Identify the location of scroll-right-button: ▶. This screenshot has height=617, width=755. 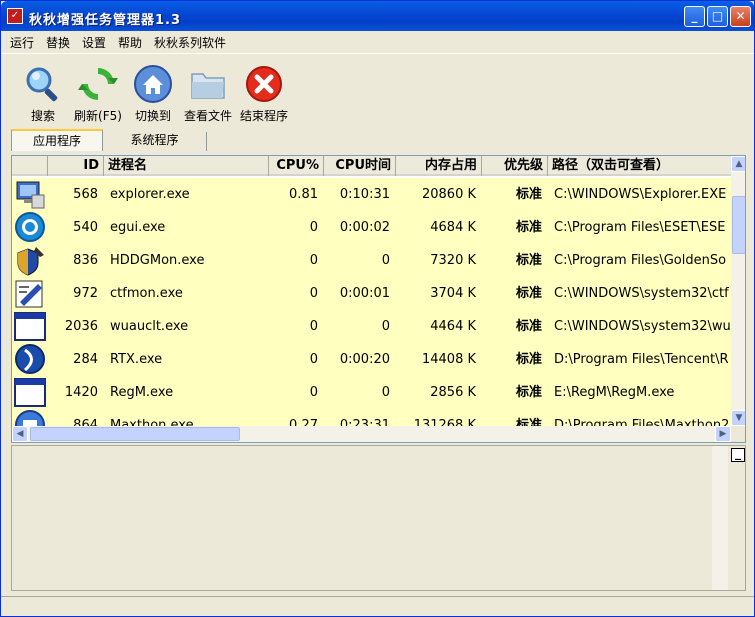
(723, 434).